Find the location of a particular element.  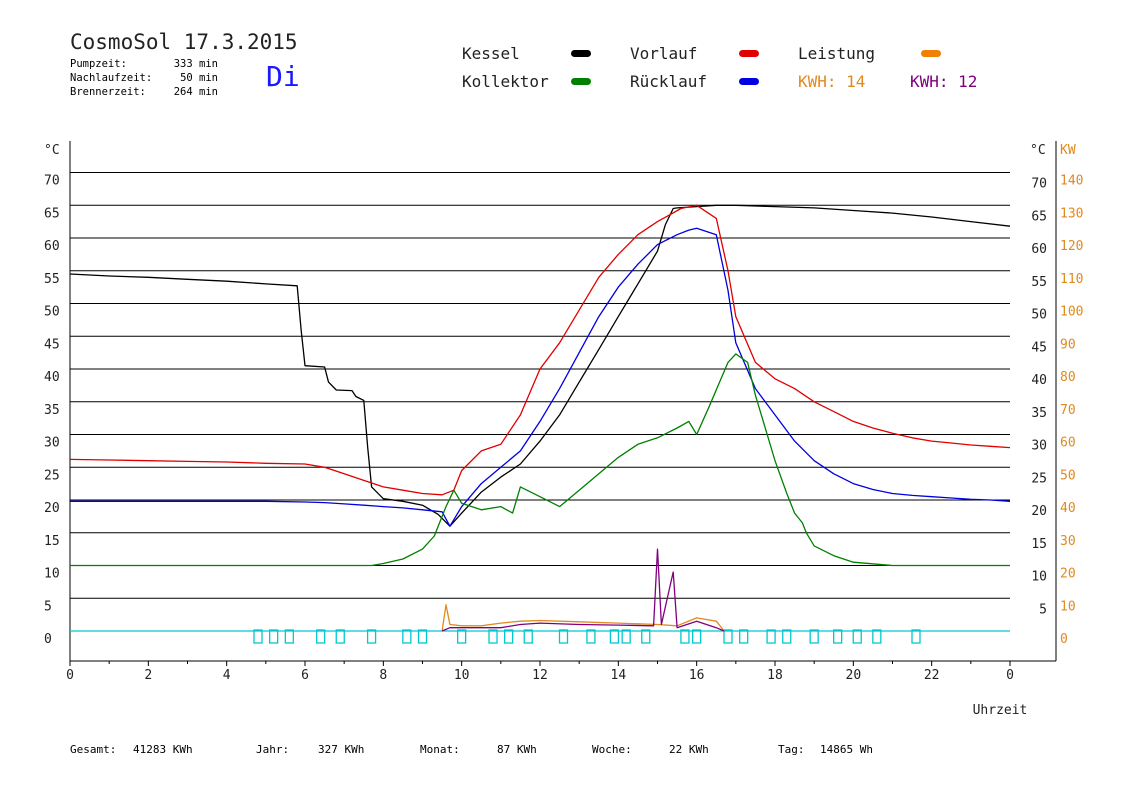

footer-woche-value: 22 KWh is located at coordinates (689, 749).